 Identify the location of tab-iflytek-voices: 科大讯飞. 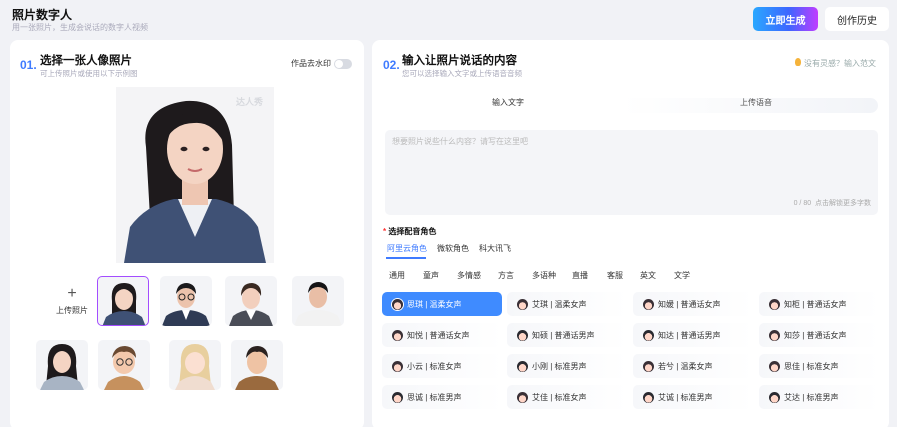
(495, 248).